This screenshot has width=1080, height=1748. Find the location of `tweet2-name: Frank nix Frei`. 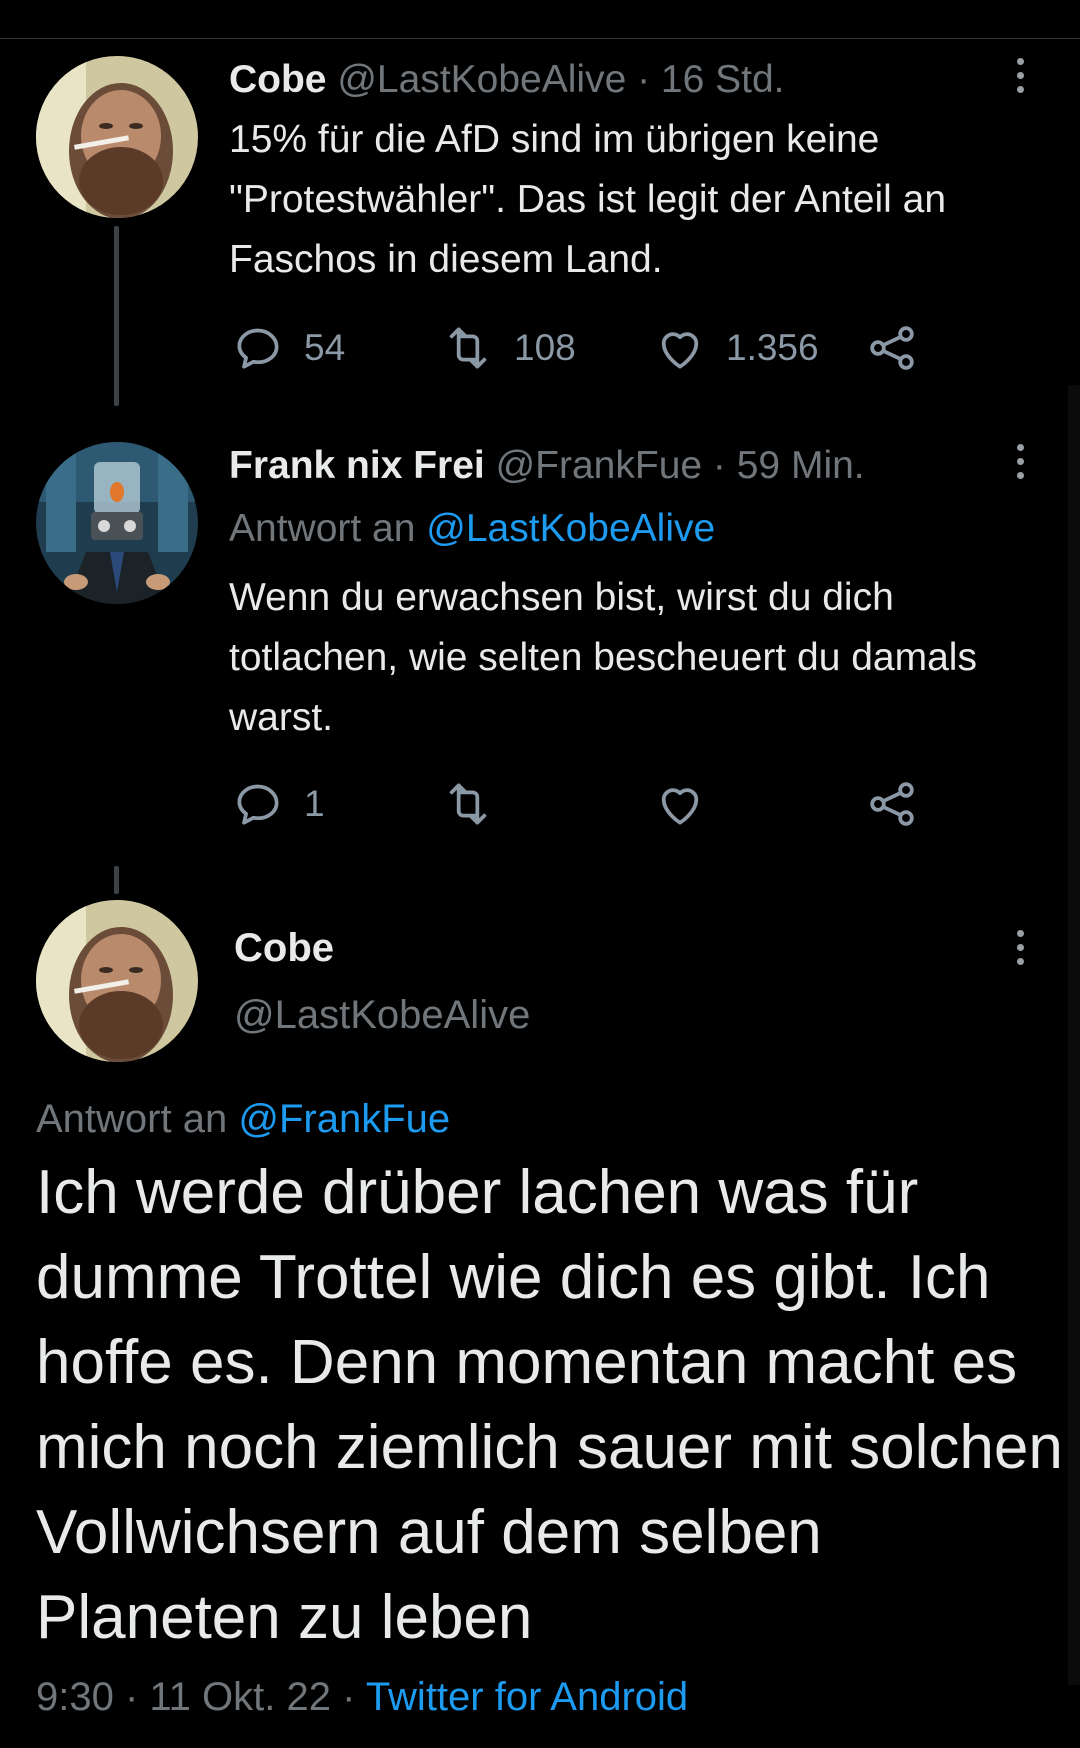

tweet2-name: Frank nix Frei is located at coordinates (357, 465).